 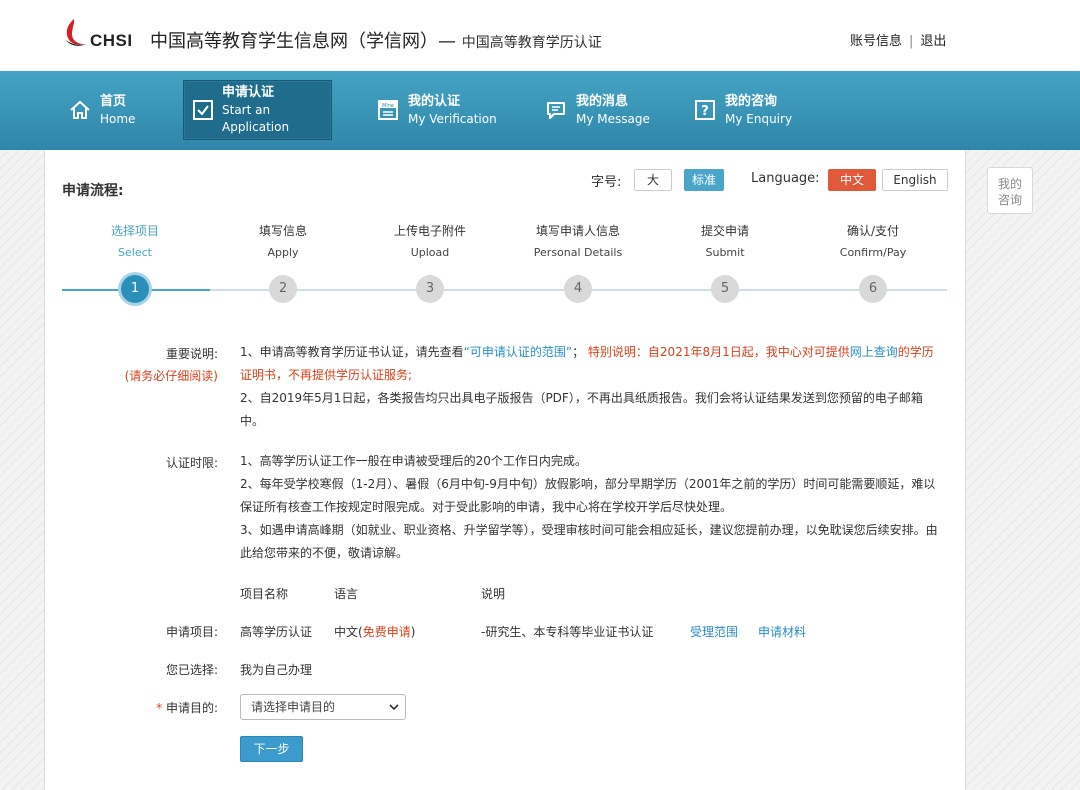 What do you see at coordinates (751, 101) in the screenshot?
I see `nav-enquiry-label: 我的咨询` at bounding box center [751, 101].